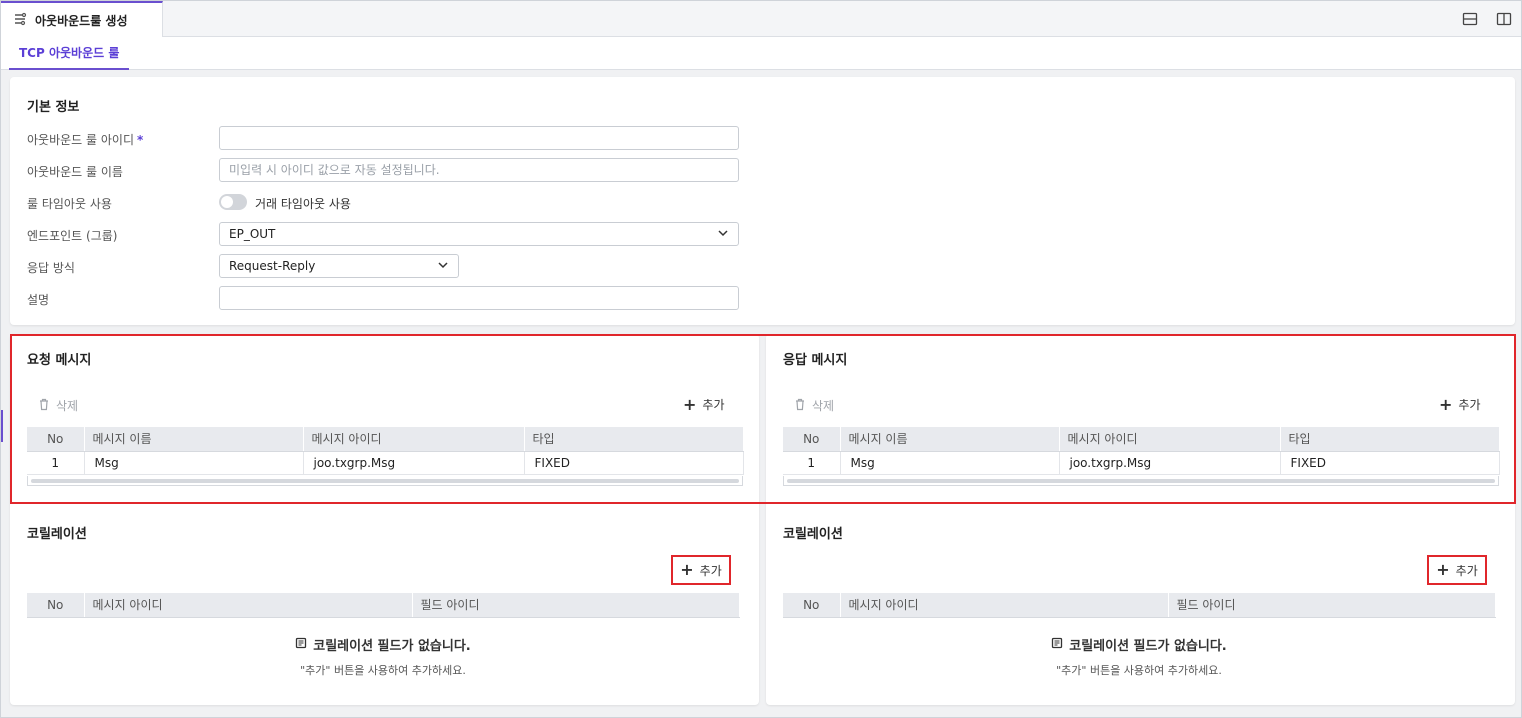 The image size is (1522, 718). Describe the element at coordinates (710, 570) in the screenshot. I see `request-correlation-add-label: 추가` at that location.